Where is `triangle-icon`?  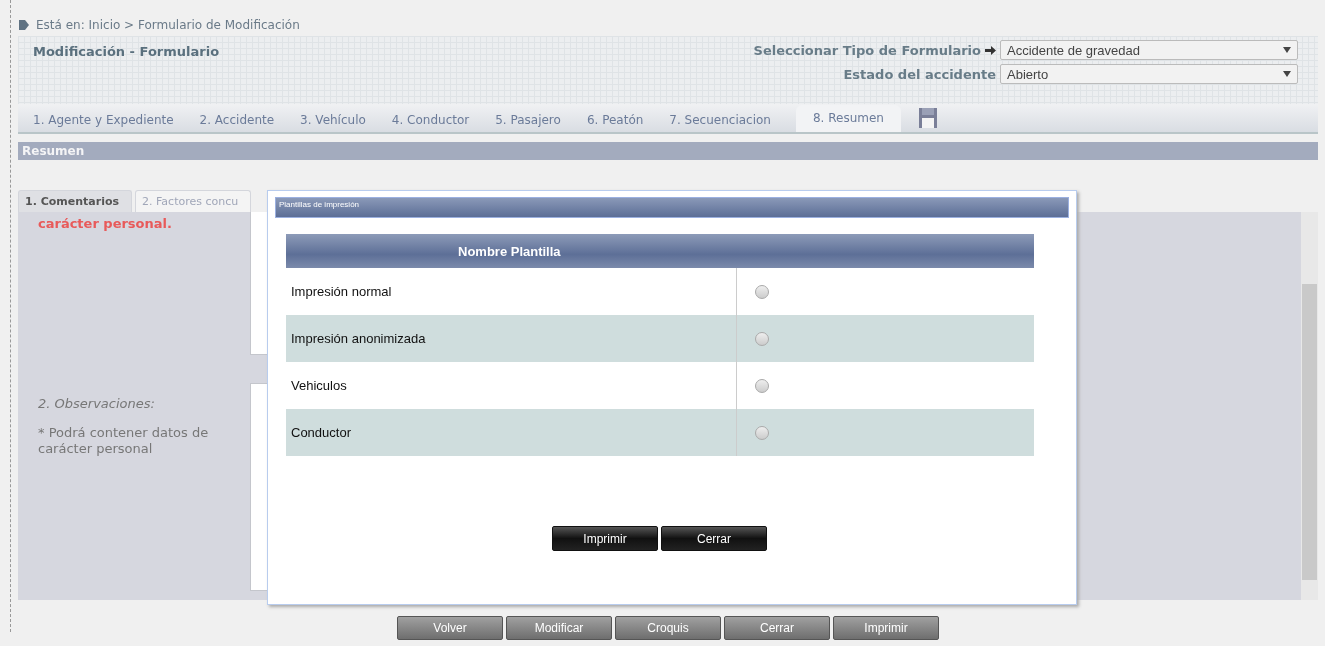 triangle-icon is located at coordinates (24, 25).